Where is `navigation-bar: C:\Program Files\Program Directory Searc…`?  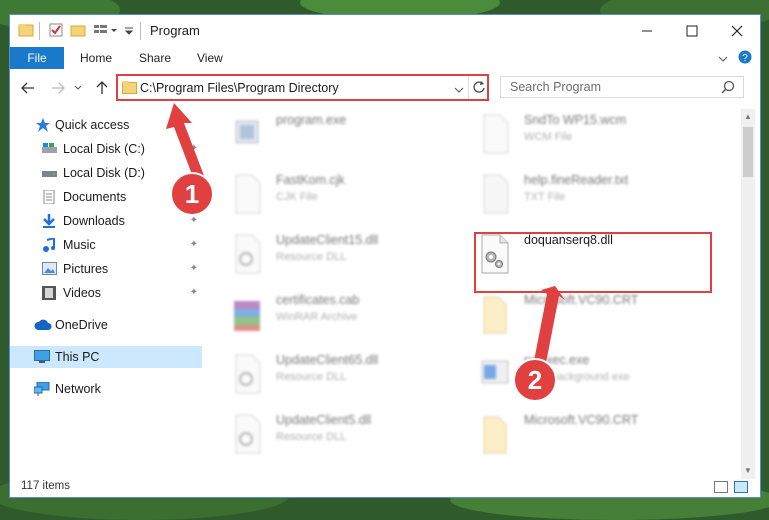
navigation-bar: C:\Program Files\Program Directory Searc… is located at coordinates (385, 89).